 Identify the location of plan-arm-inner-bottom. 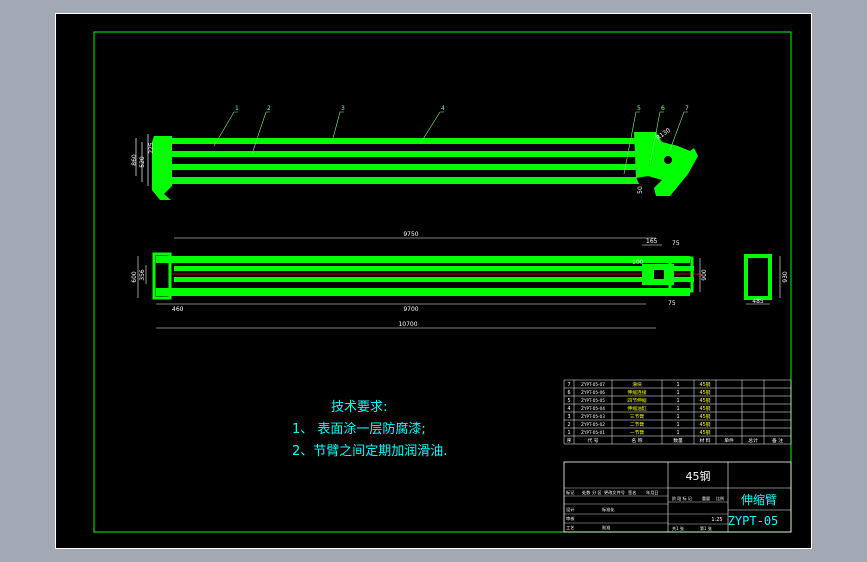
(434, 279).